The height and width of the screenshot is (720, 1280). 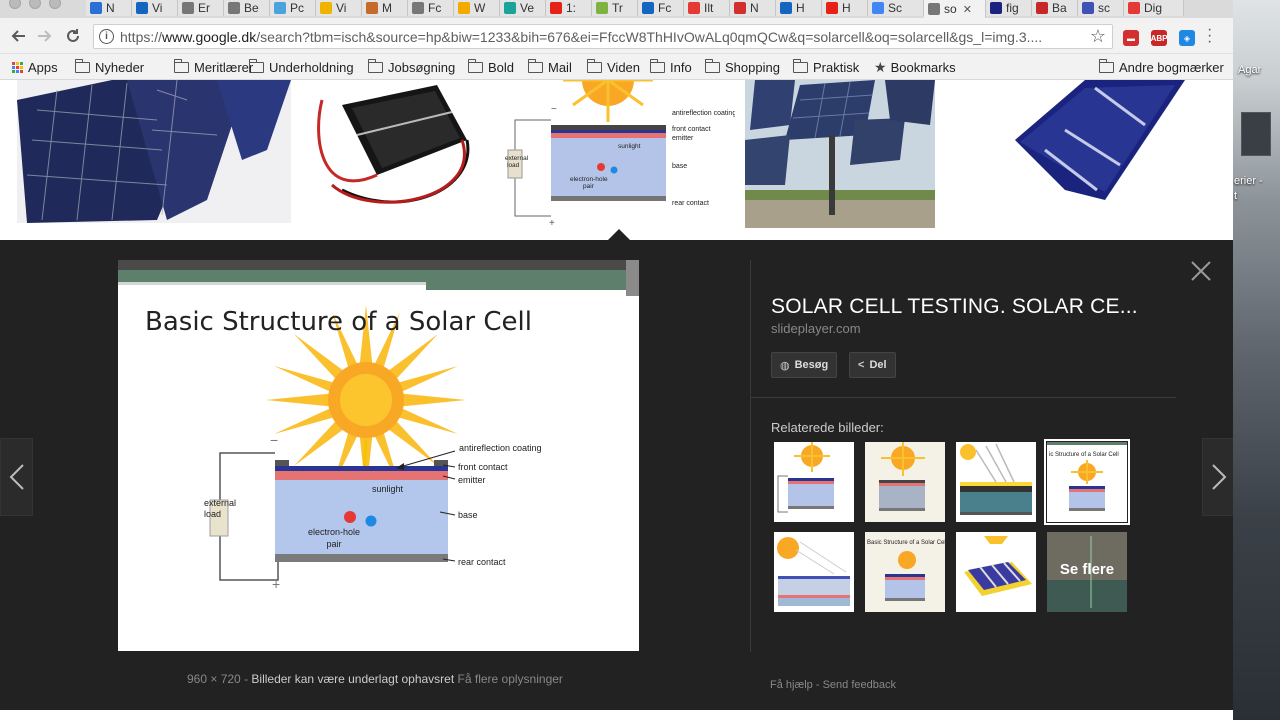 I want to click on result-thumbnail-panels, so click(x=154, y=151).